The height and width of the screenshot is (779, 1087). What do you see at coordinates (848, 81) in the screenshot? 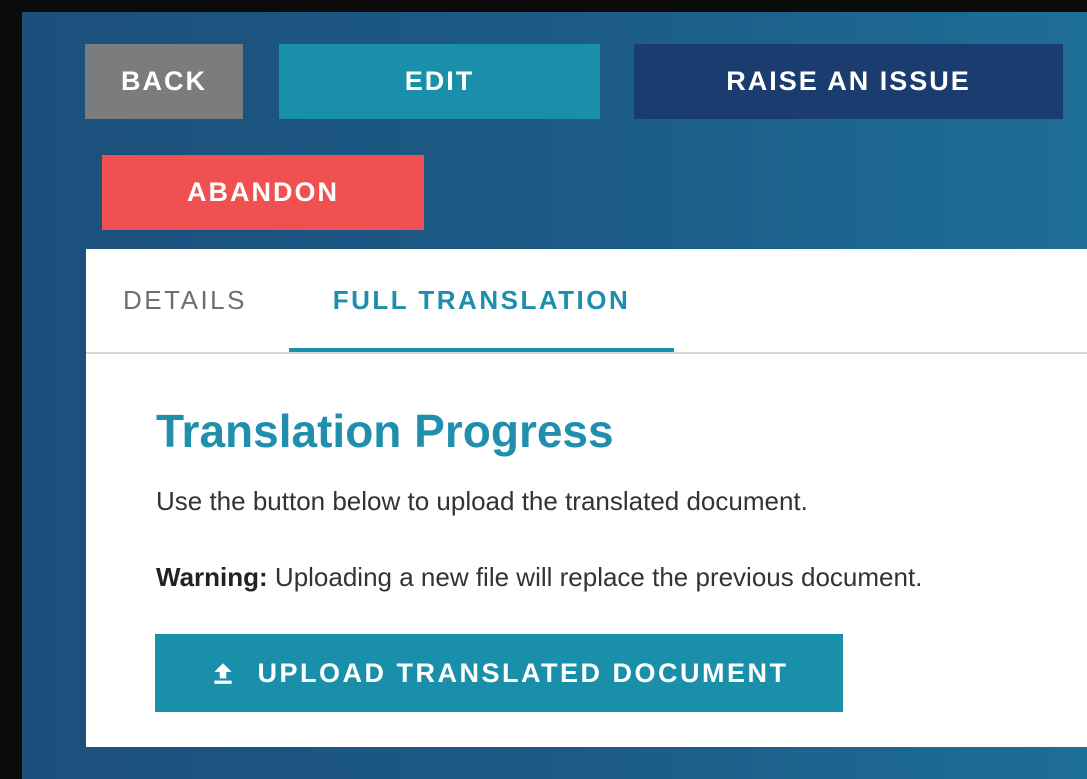
I see `raise-issue-button: RAISE AN ISSUE` at bounding box center [848, 81].